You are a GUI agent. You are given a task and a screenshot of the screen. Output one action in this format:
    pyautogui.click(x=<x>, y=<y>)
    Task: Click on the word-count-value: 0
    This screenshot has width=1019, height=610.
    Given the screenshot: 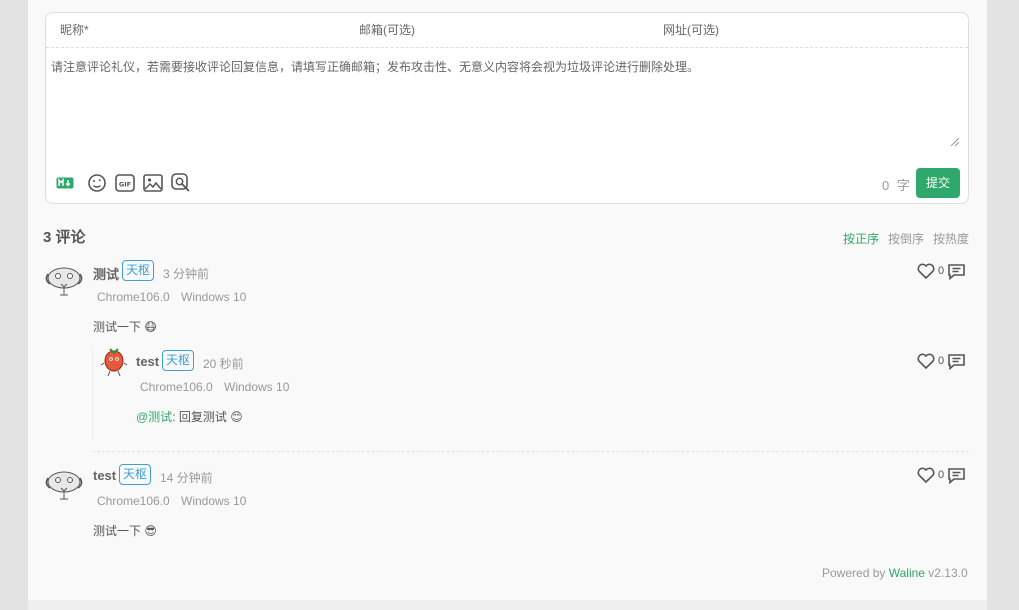 What is the action you would take?
    pyautogui.click(x=886, y=185)
    